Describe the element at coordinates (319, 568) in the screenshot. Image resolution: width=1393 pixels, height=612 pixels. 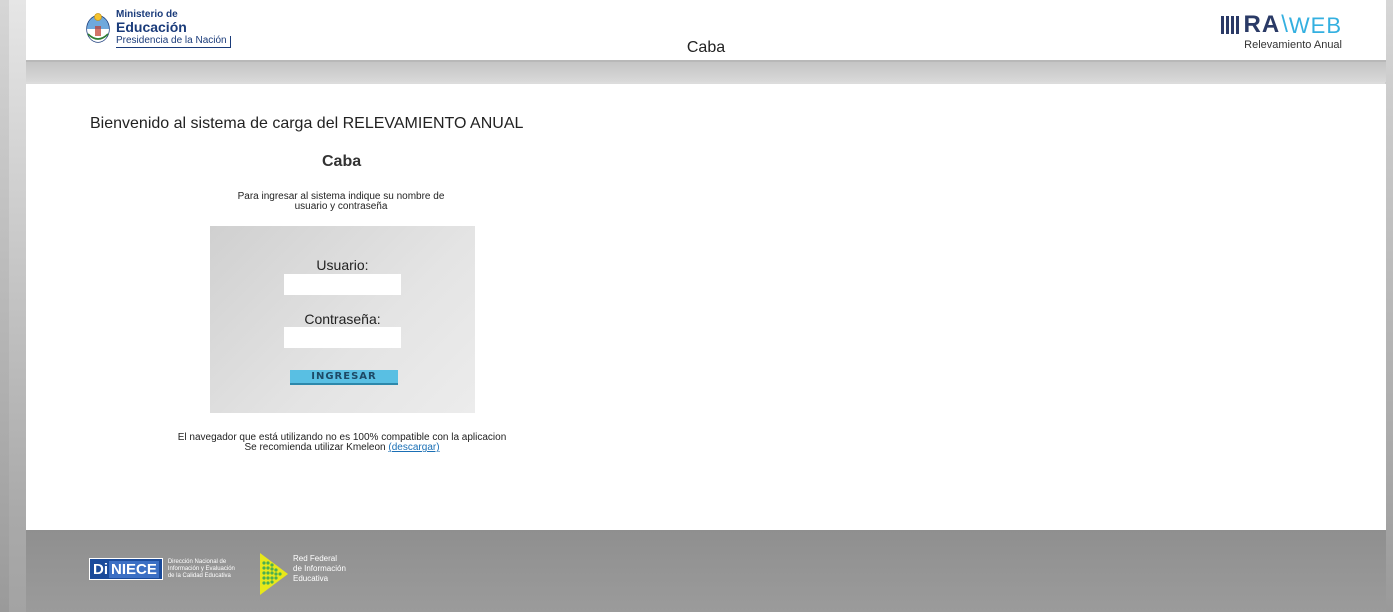
I see `red-line2: de Información` at that location.